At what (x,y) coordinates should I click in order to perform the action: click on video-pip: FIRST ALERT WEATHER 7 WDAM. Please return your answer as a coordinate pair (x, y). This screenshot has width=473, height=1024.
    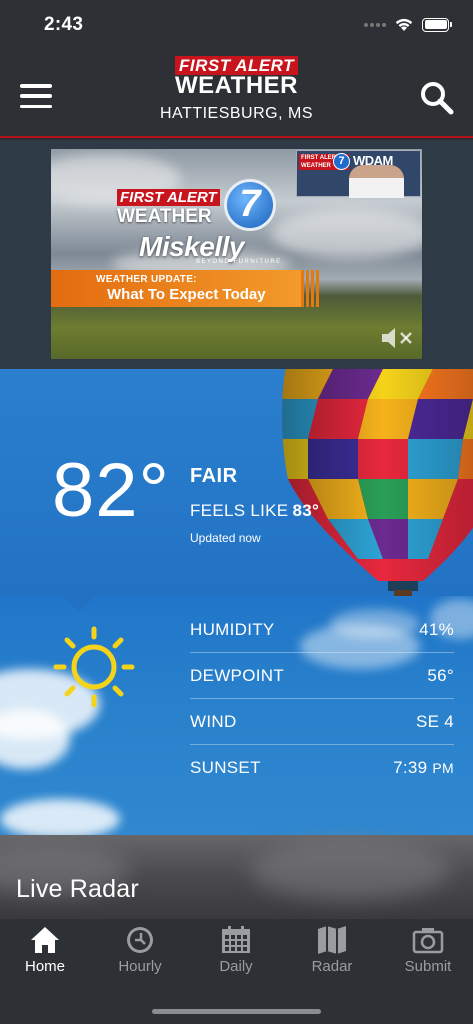
    Looking at the image, I should click on (358, 174).